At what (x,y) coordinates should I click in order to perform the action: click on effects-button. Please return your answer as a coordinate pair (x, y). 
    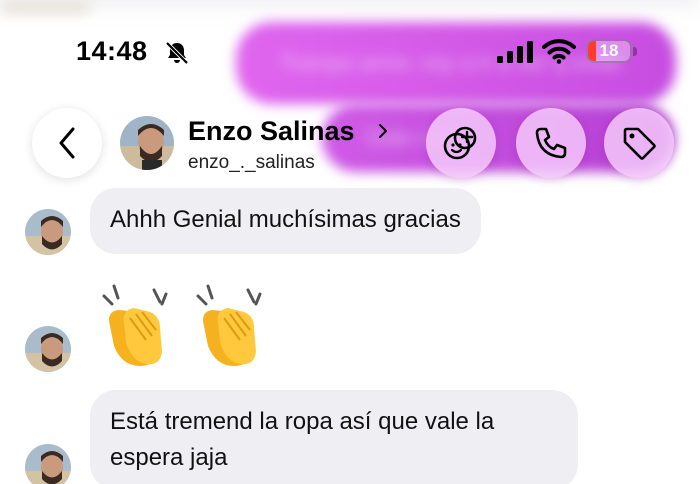
    Looking at the image, I should click on (461, 143).